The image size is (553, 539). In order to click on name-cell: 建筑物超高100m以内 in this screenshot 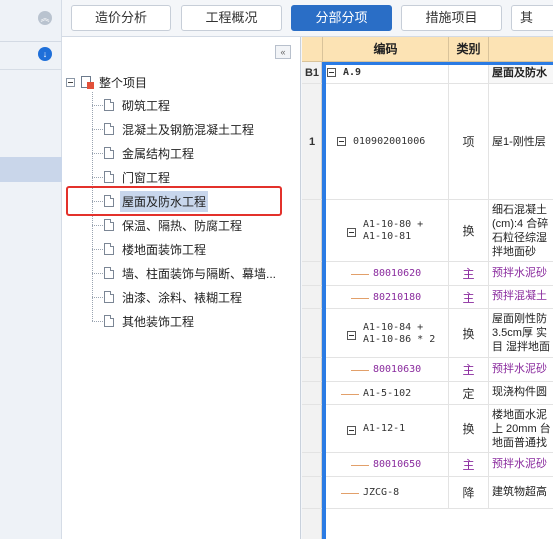, I will do `click(521, 492)`.